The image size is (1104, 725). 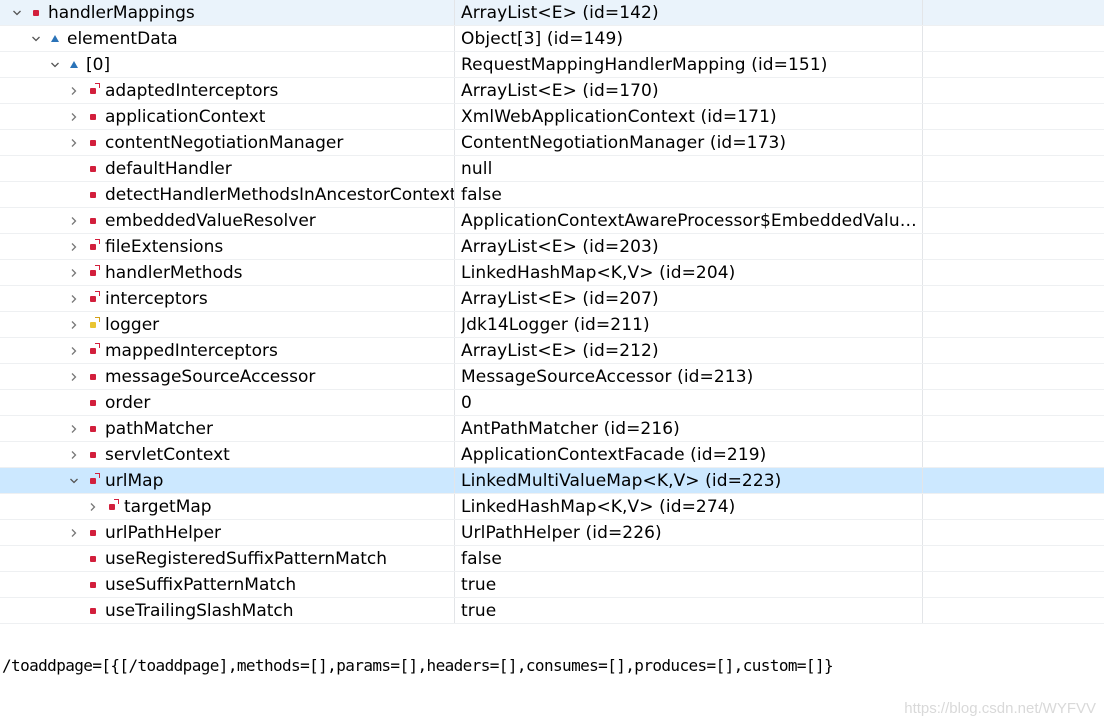 I want to click on variable-row-targetMap: targetMap LinkedHashMap<K,V> (id=274), so click(x=552, y=507).